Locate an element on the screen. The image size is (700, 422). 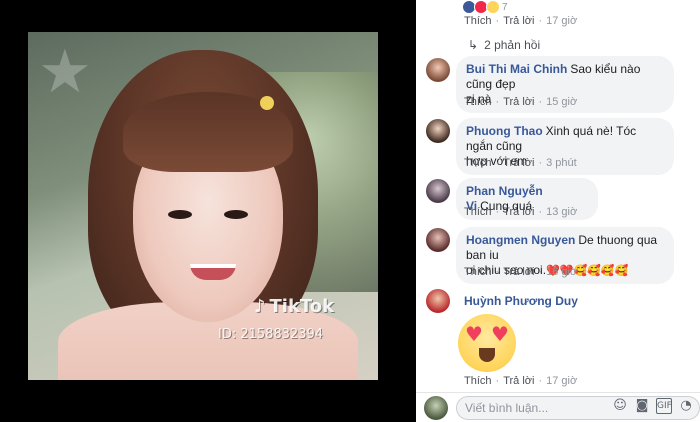
reaction-count: 7 is located at coordinates (505, 7).